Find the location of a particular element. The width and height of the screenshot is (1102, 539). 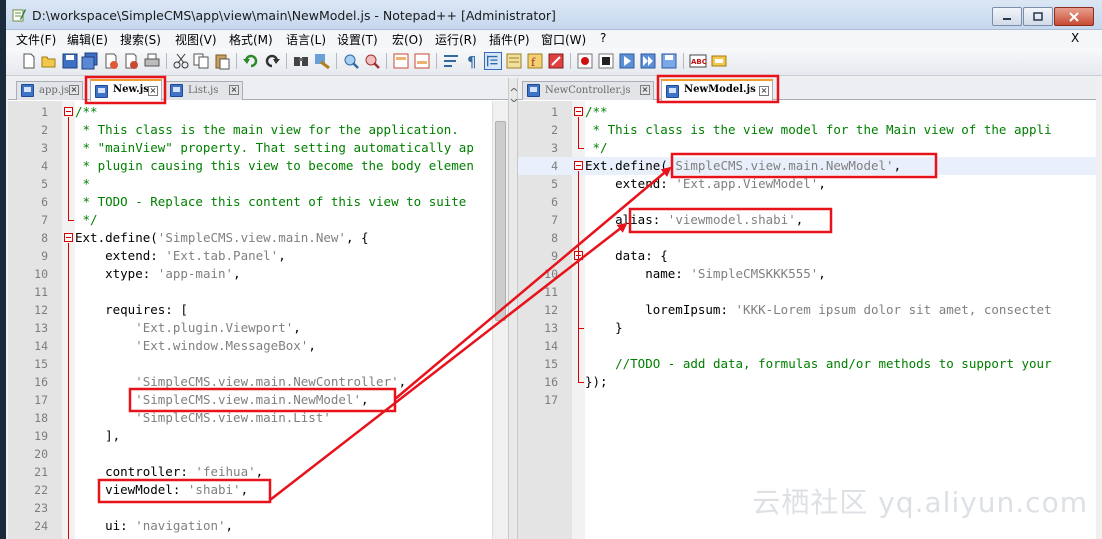

spell-check-settings-icon is located at coordinates (719, 61).